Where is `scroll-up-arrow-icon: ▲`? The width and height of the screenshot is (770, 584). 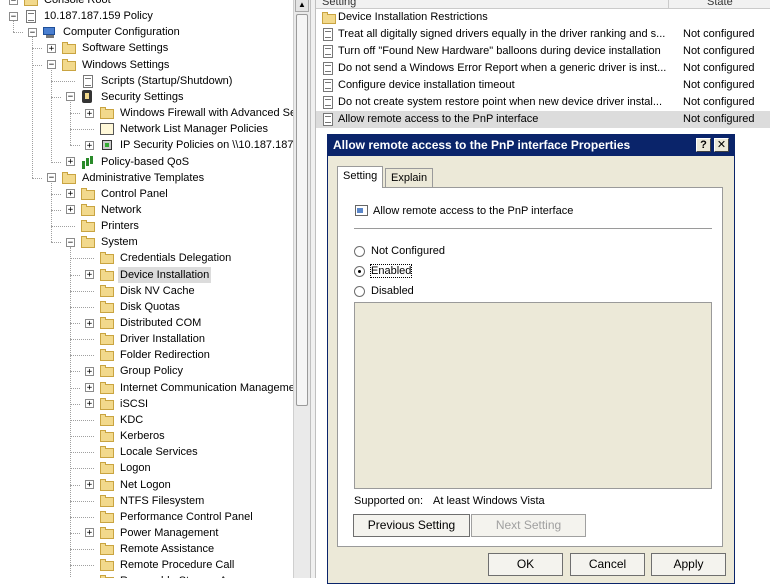
scroll-up-arrow-icon: ▲ is located at coordinates (302, 6).